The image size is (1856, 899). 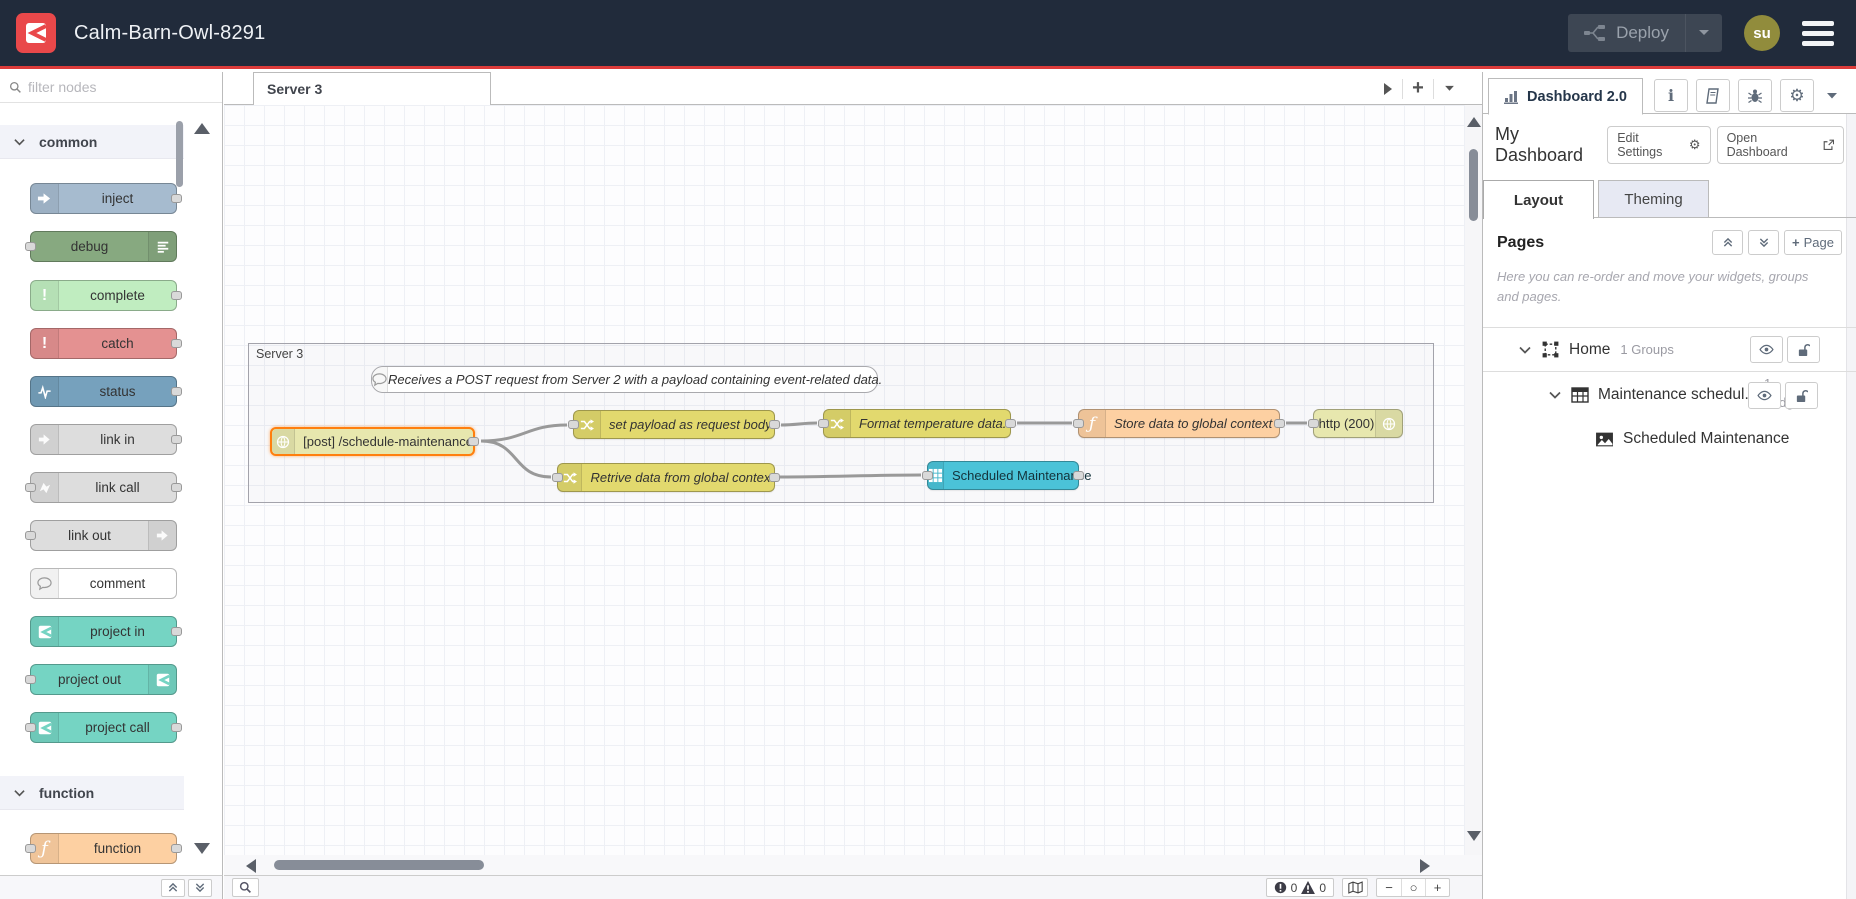 What do you see at coordinates (1780, 145) in the screenshot?
I see `open-dashboard-button: Open Dashboard` at bounding box center [1780, 145].